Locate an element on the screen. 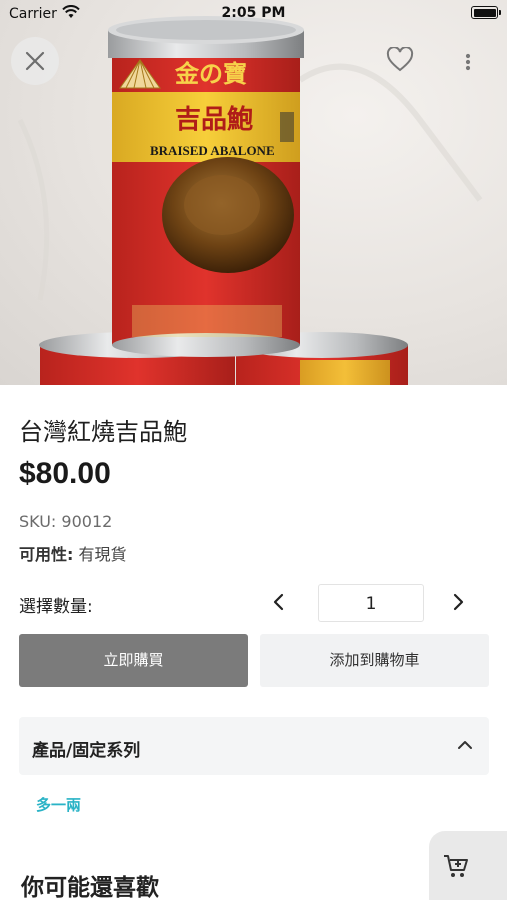  quantity-decrease-button is located at coordinates (279, 602).